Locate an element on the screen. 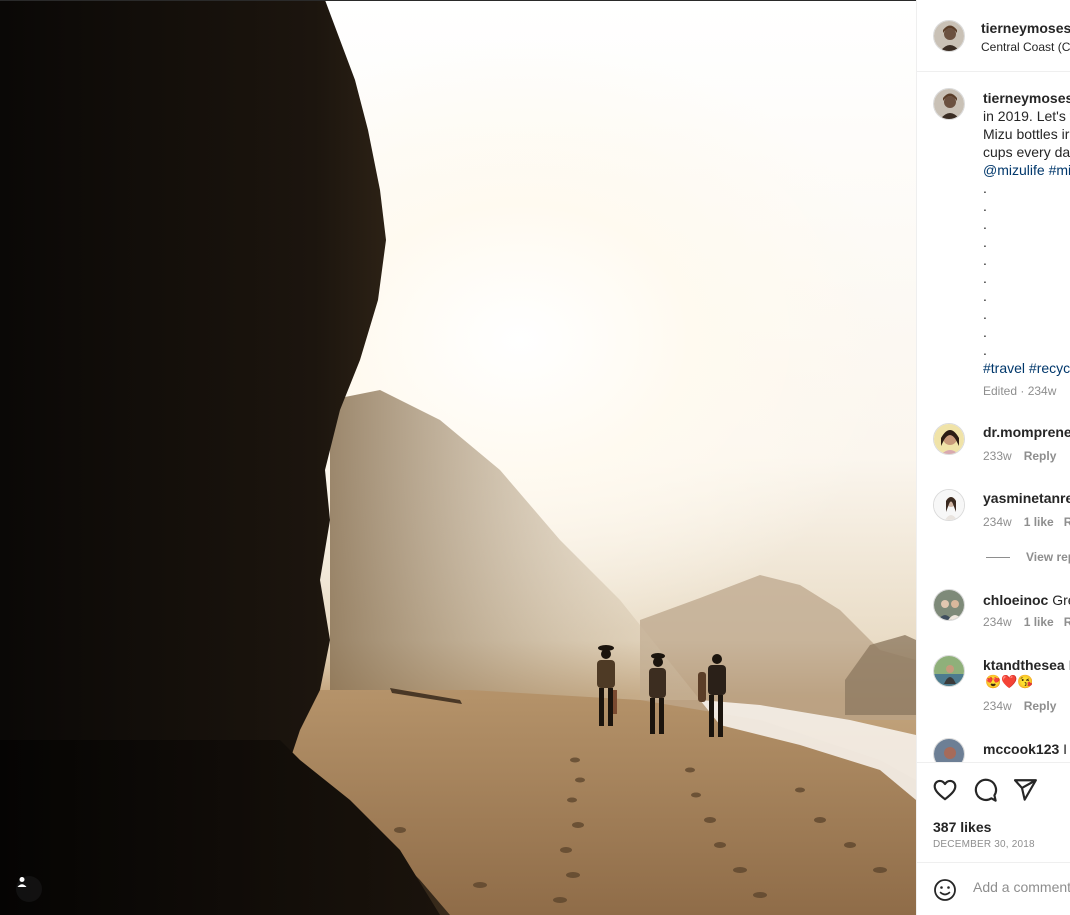  comment-time: 233w is located at coordinates (997, 456).